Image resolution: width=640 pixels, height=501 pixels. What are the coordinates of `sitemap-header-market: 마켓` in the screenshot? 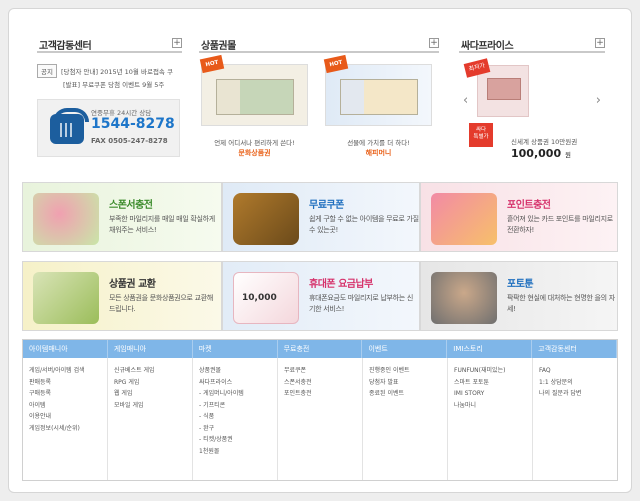 It's located at (235, 349).